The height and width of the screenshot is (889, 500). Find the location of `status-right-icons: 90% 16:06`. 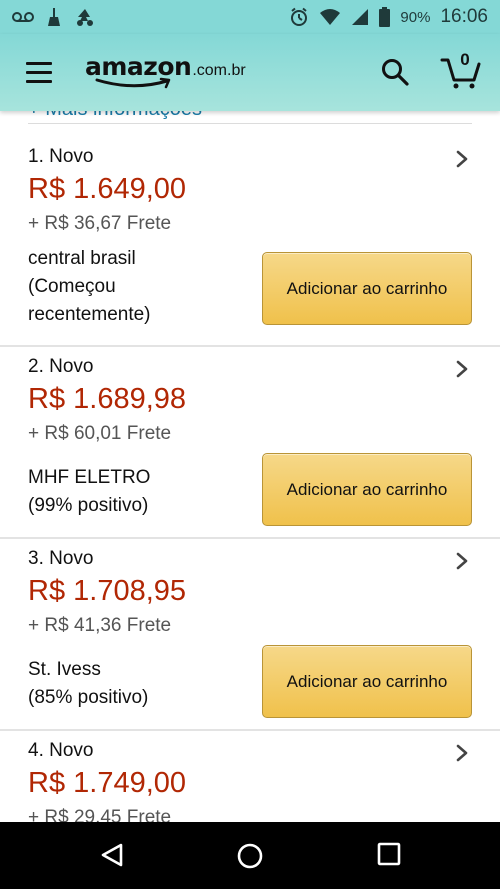

status-right-icons: 90% 16:06 is located at coordinates (388, 17).